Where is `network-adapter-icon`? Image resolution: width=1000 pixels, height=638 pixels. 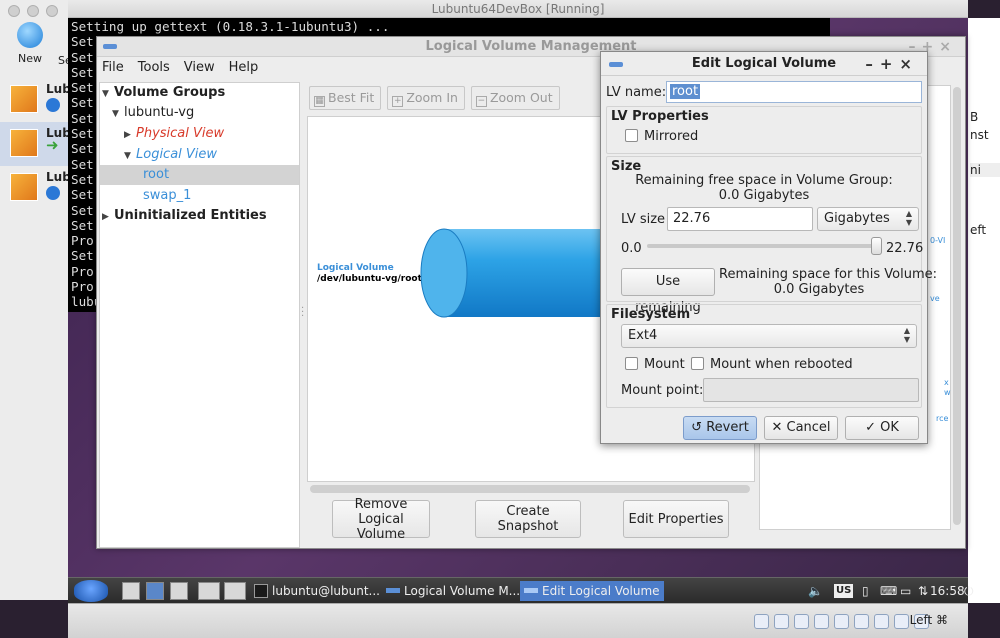
network-adapter-icon is located at coordinates (821, 621).